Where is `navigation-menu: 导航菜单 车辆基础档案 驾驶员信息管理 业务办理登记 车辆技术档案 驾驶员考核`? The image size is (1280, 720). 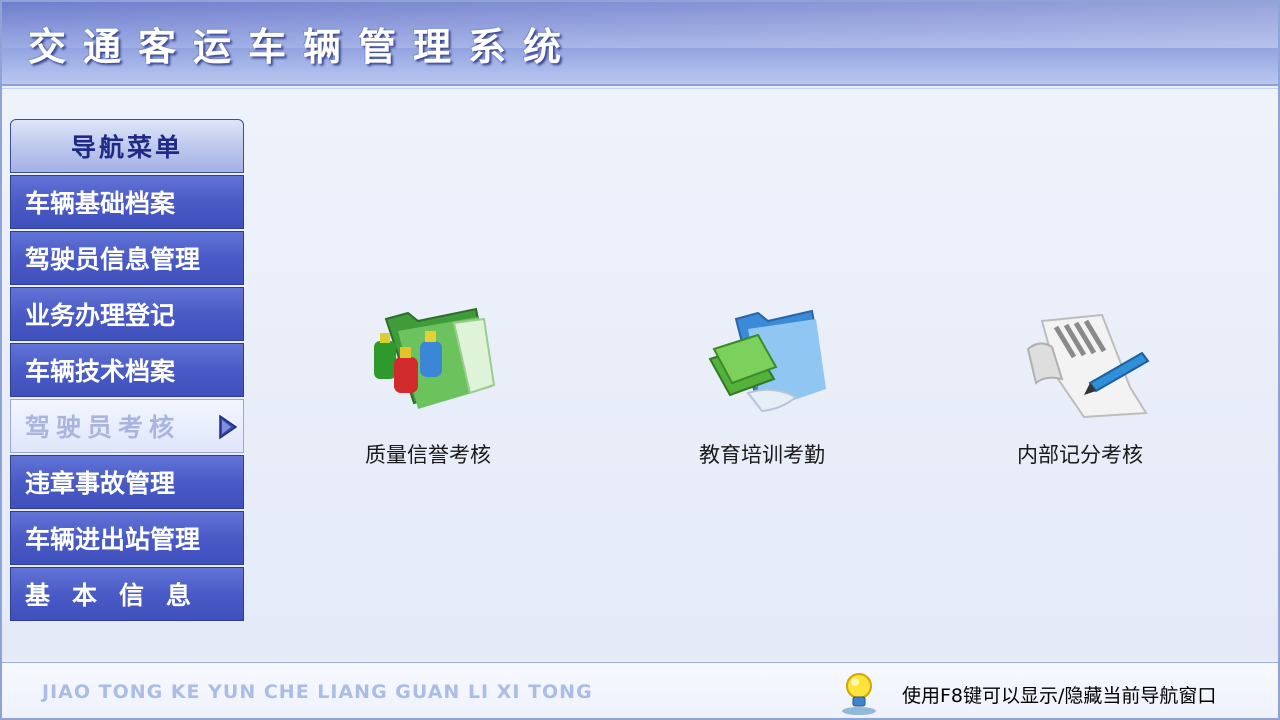 navigation-menu: 导航菜单 车辆基础档案 驾驶员信息管理 业务办理登记 车辆技术档案 驾驶员考核 is located at coordinates (127, 371).